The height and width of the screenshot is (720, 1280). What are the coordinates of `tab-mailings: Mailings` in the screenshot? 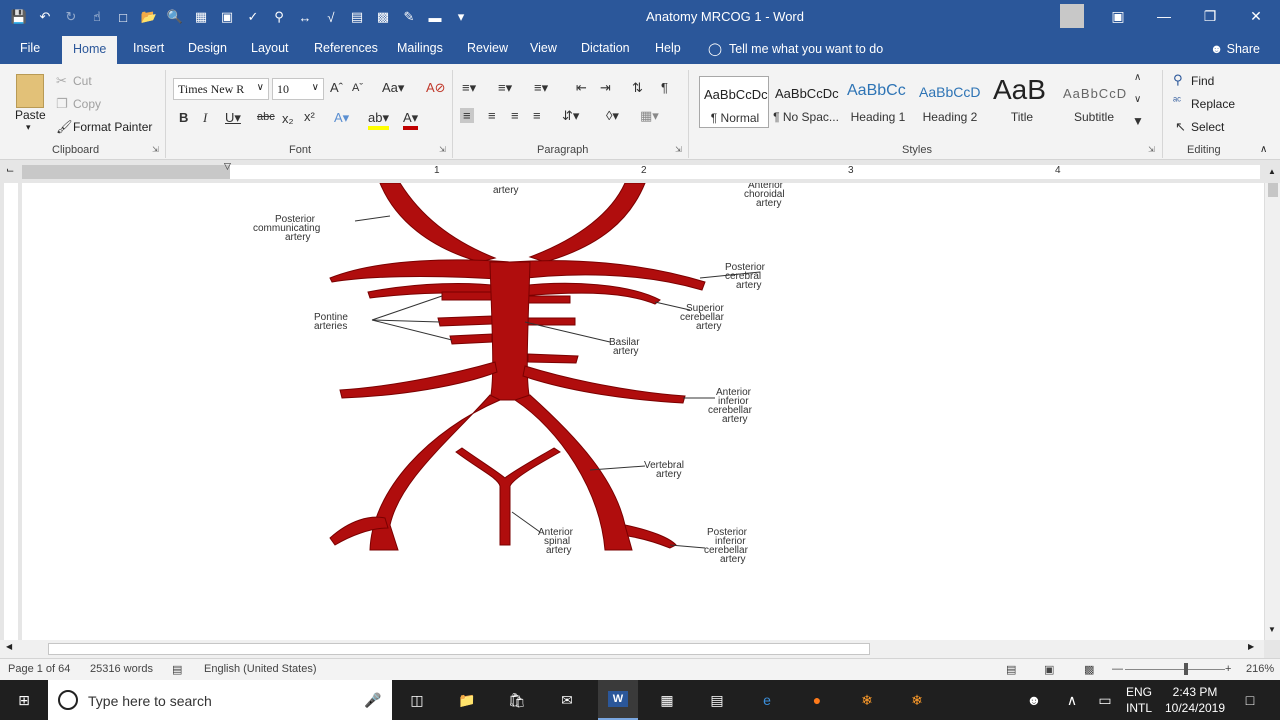 It's located at (420, 48).